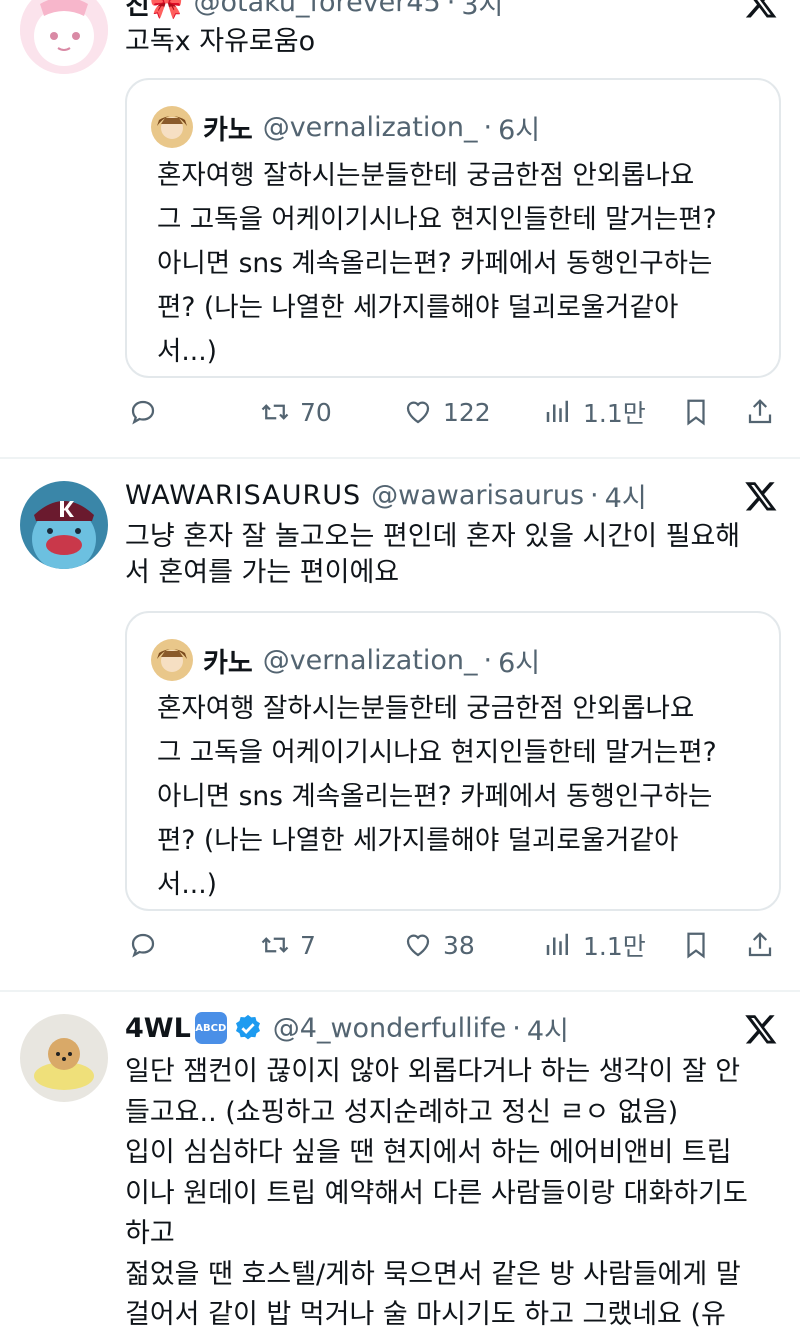  Describe the element at coordinates (316, 412) in the screenshot. I see `retweet-count: 70` at that location.